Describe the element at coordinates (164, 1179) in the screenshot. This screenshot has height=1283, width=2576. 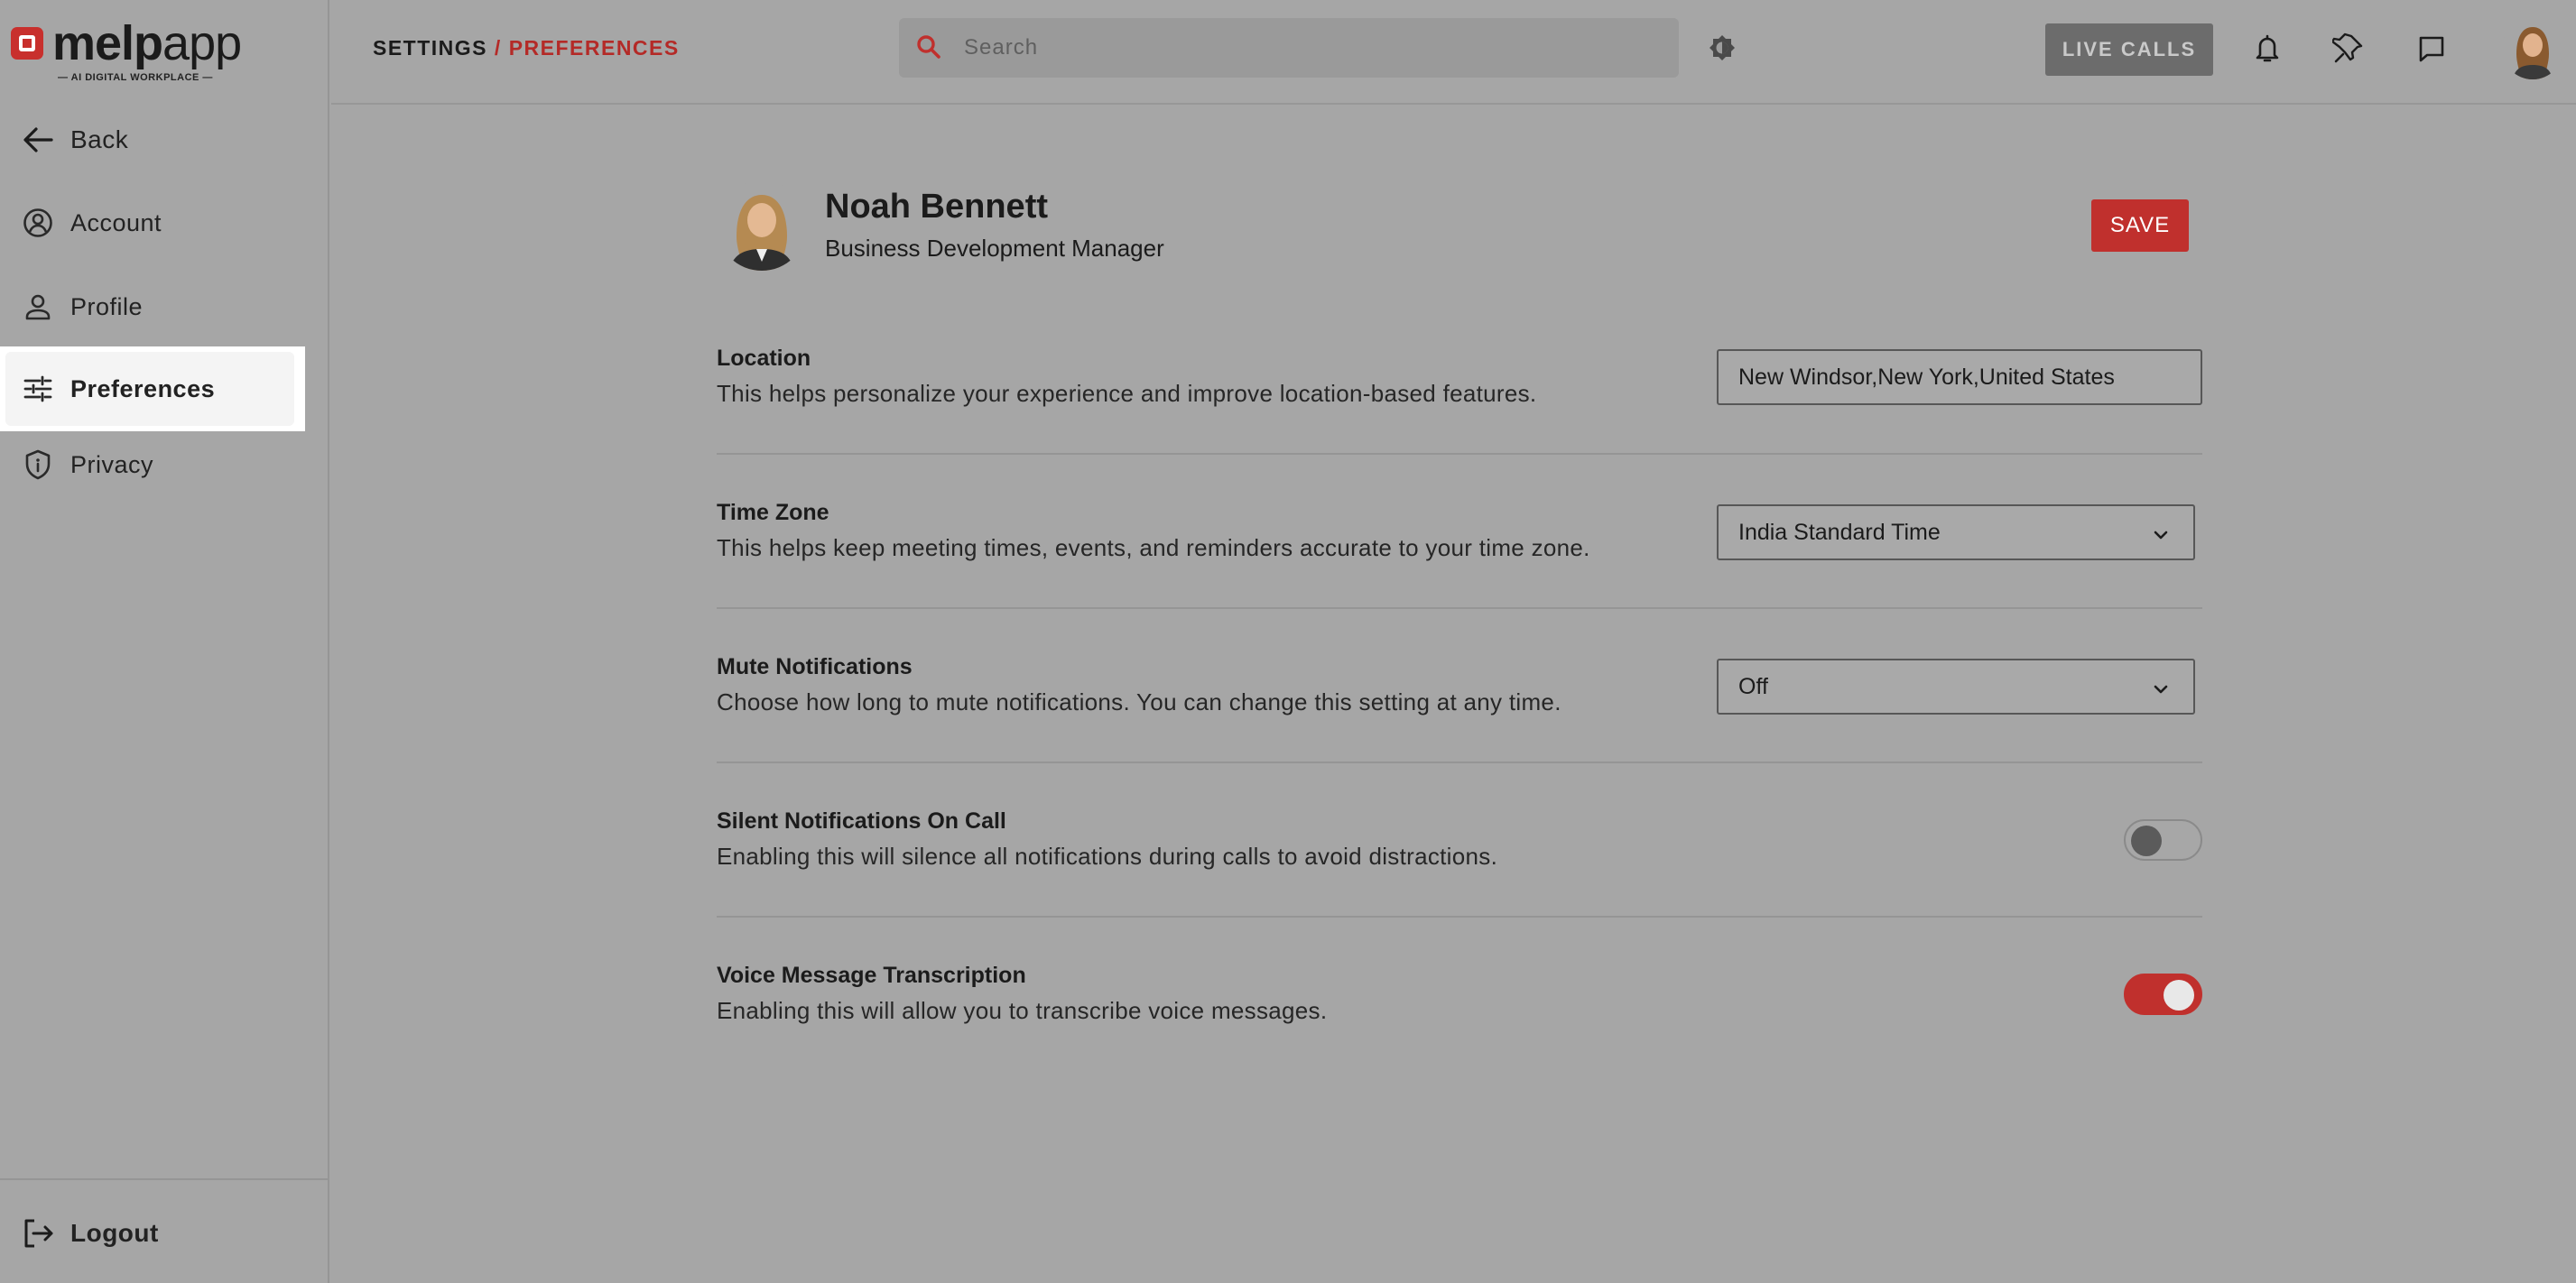
I see `sidebar-divider` at that location.